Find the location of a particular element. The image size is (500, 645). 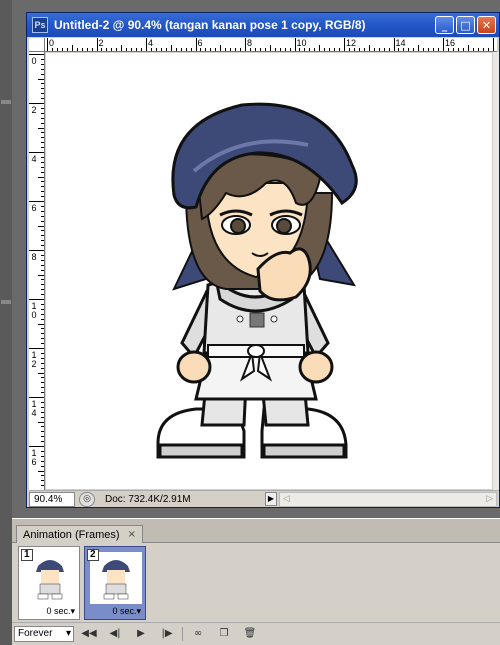

play-icon: ▶ is located at coordinates (141, 634).